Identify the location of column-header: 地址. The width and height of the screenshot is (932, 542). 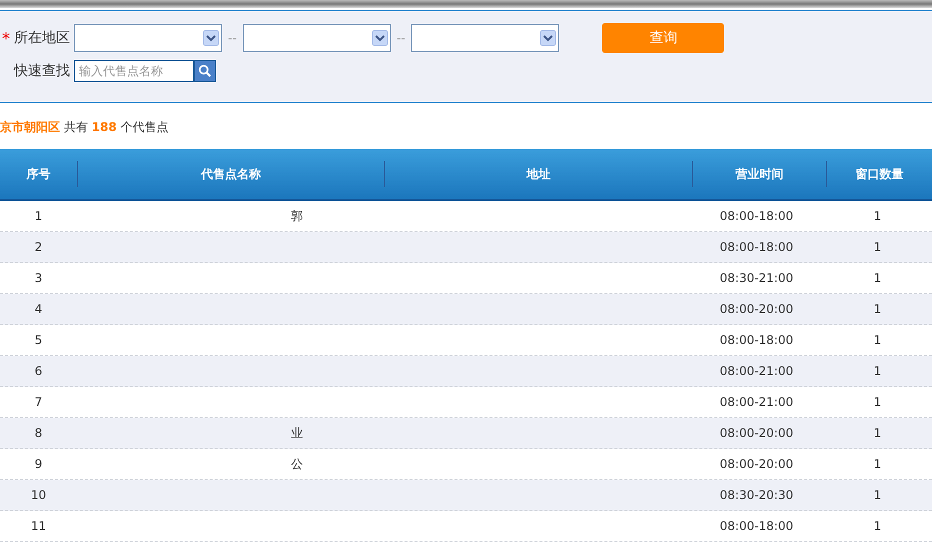
(538, 174).